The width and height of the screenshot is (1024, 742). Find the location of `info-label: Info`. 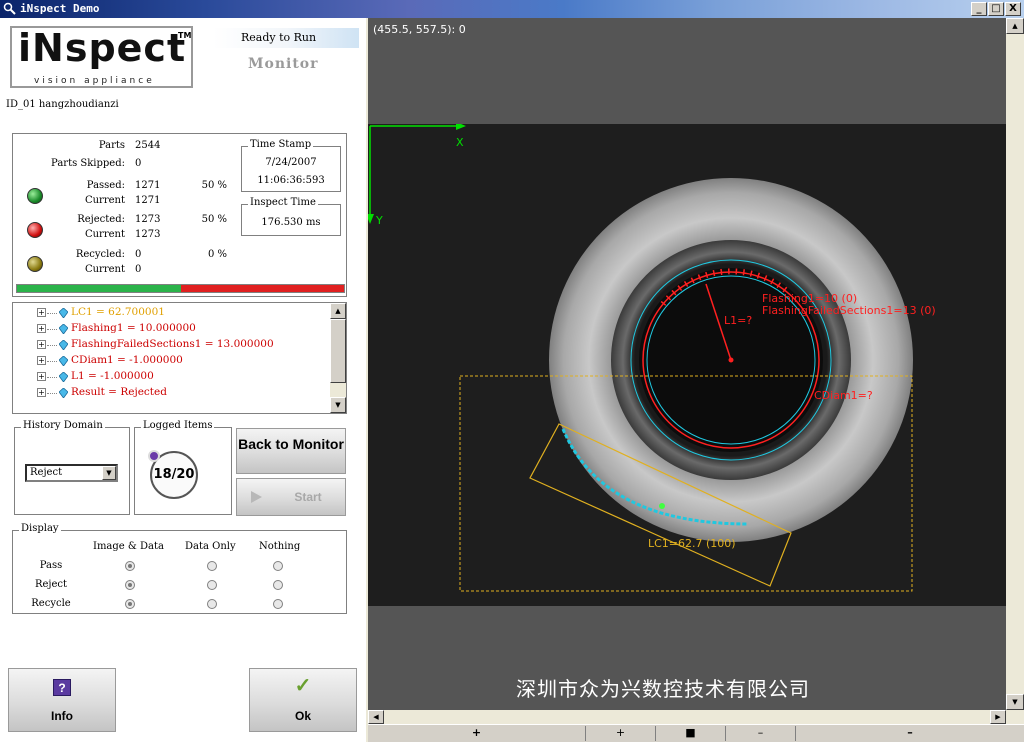

info-label: Info is located at coordinates (62, 716).